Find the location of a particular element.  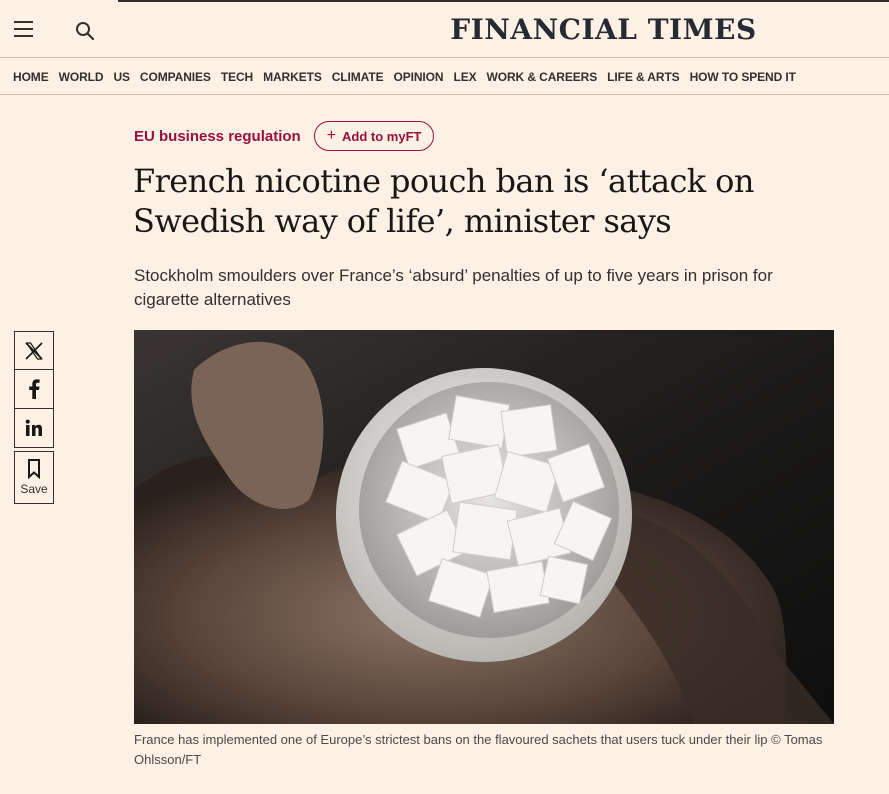

nav-item-companies: COMPANIES is located at coordinates (175, 77).